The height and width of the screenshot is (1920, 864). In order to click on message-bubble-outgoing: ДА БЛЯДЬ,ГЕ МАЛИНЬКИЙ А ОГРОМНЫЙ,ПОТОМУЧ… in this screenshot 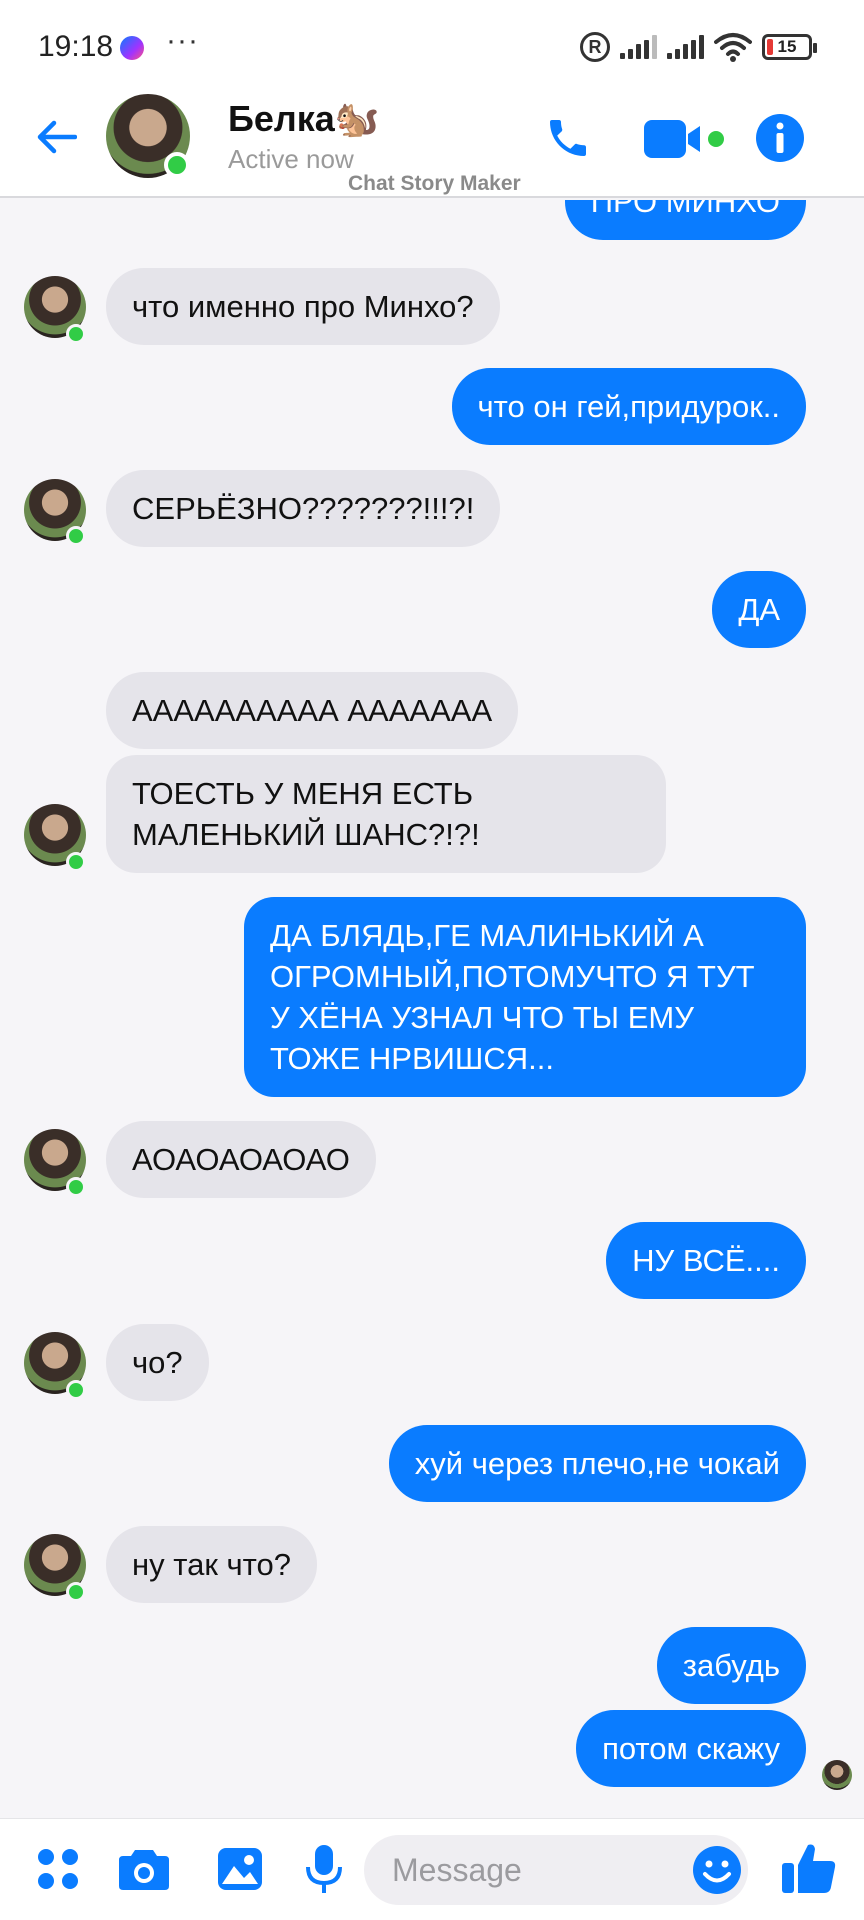, I will do `click(525, 997)`.